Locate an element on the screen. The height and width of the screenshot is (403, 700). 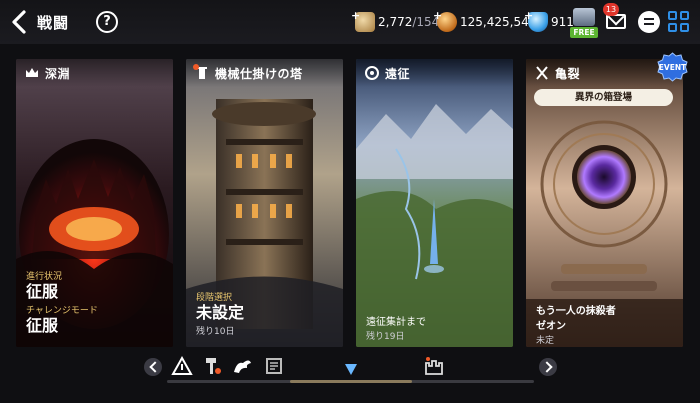
help-button: ? is located at coordinates (107, 22).